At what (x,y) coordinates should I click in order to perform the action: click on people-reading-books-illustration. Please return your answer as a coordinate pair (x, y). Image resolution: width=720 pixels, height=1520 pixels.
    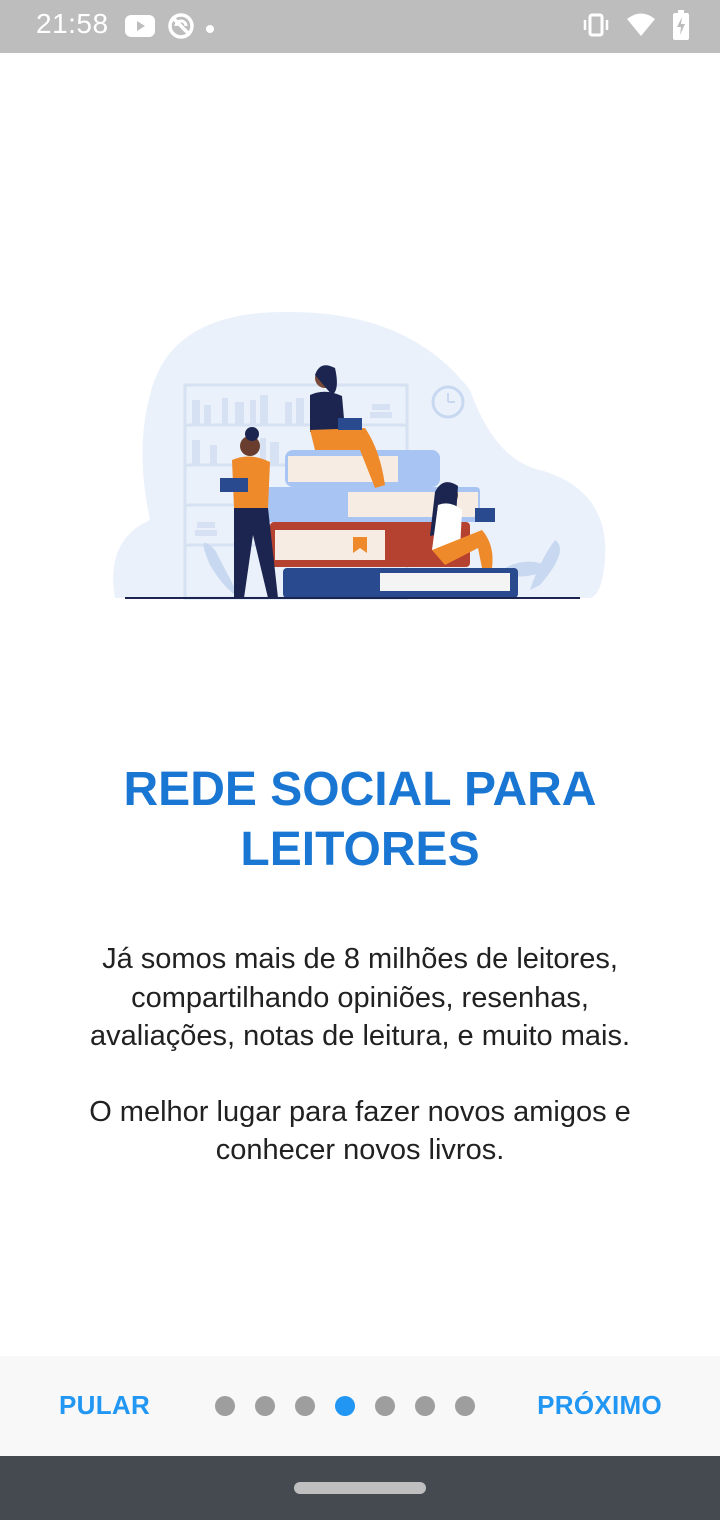
    Looking at the image, I should click on (360, 455).